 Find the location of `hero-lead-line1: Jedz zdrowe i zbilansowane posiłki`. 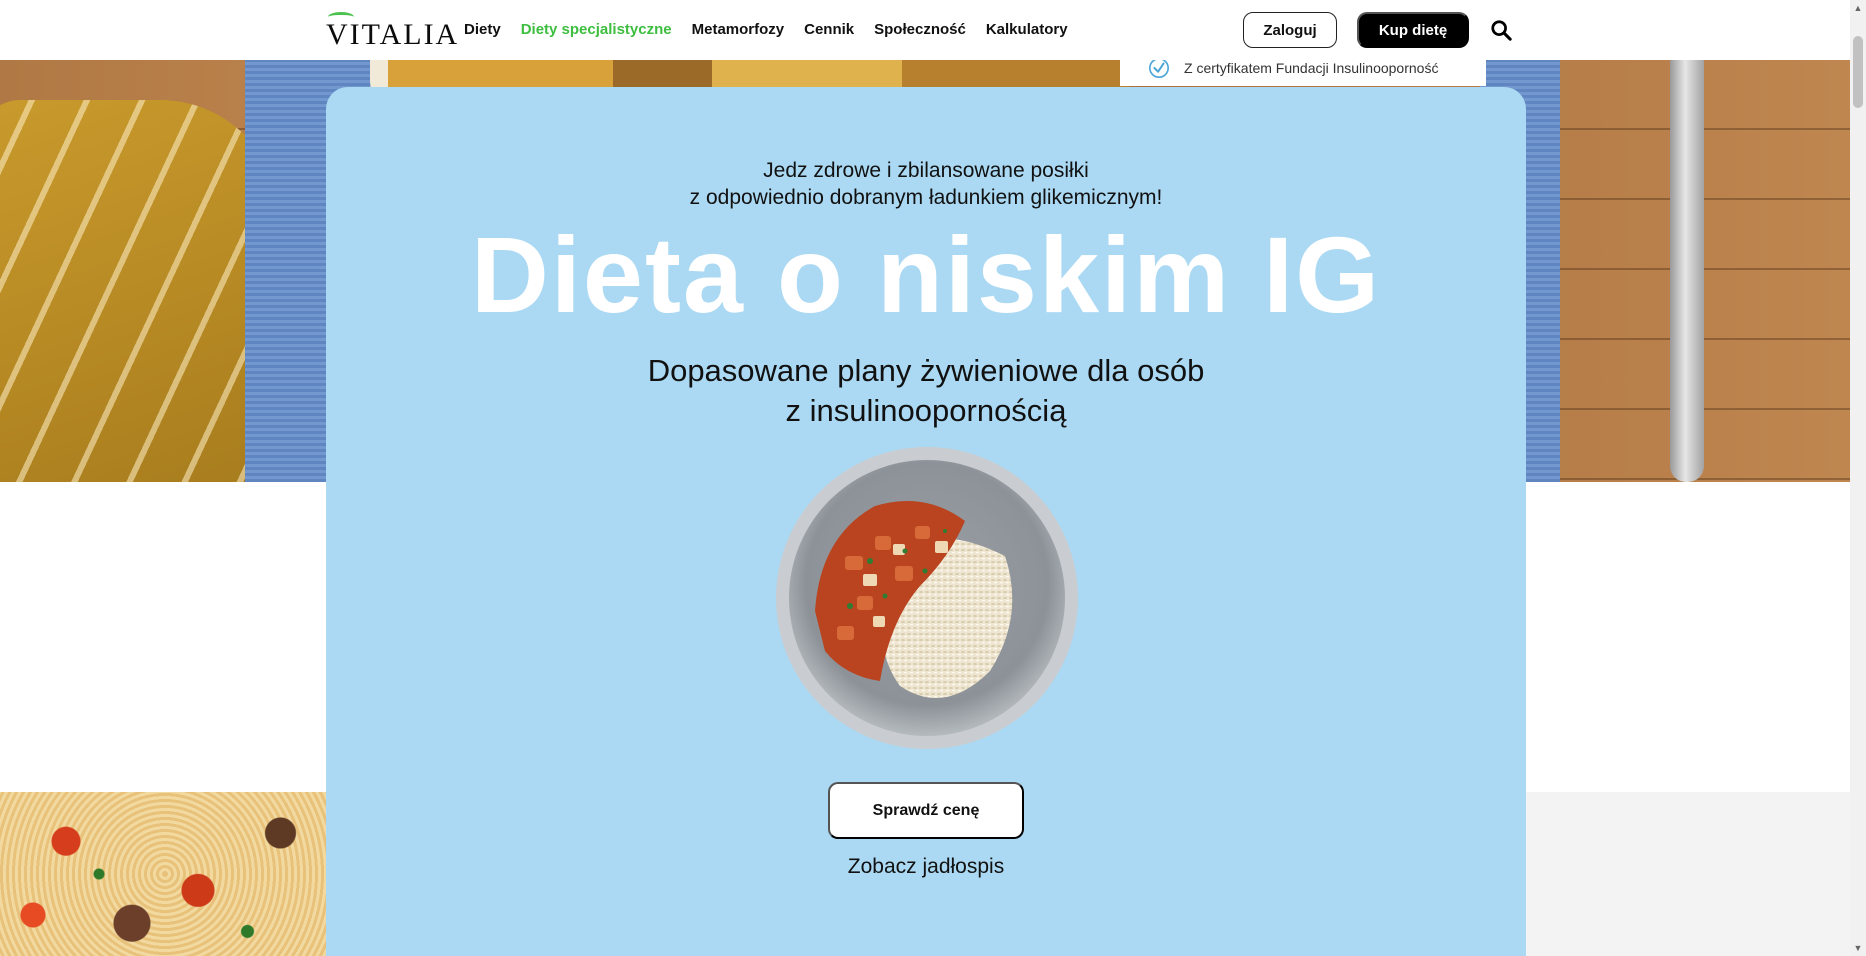

hero-lead-line1: Jedz zdrowe i zbilansowane posiłki is located at coordinates (926, 170).